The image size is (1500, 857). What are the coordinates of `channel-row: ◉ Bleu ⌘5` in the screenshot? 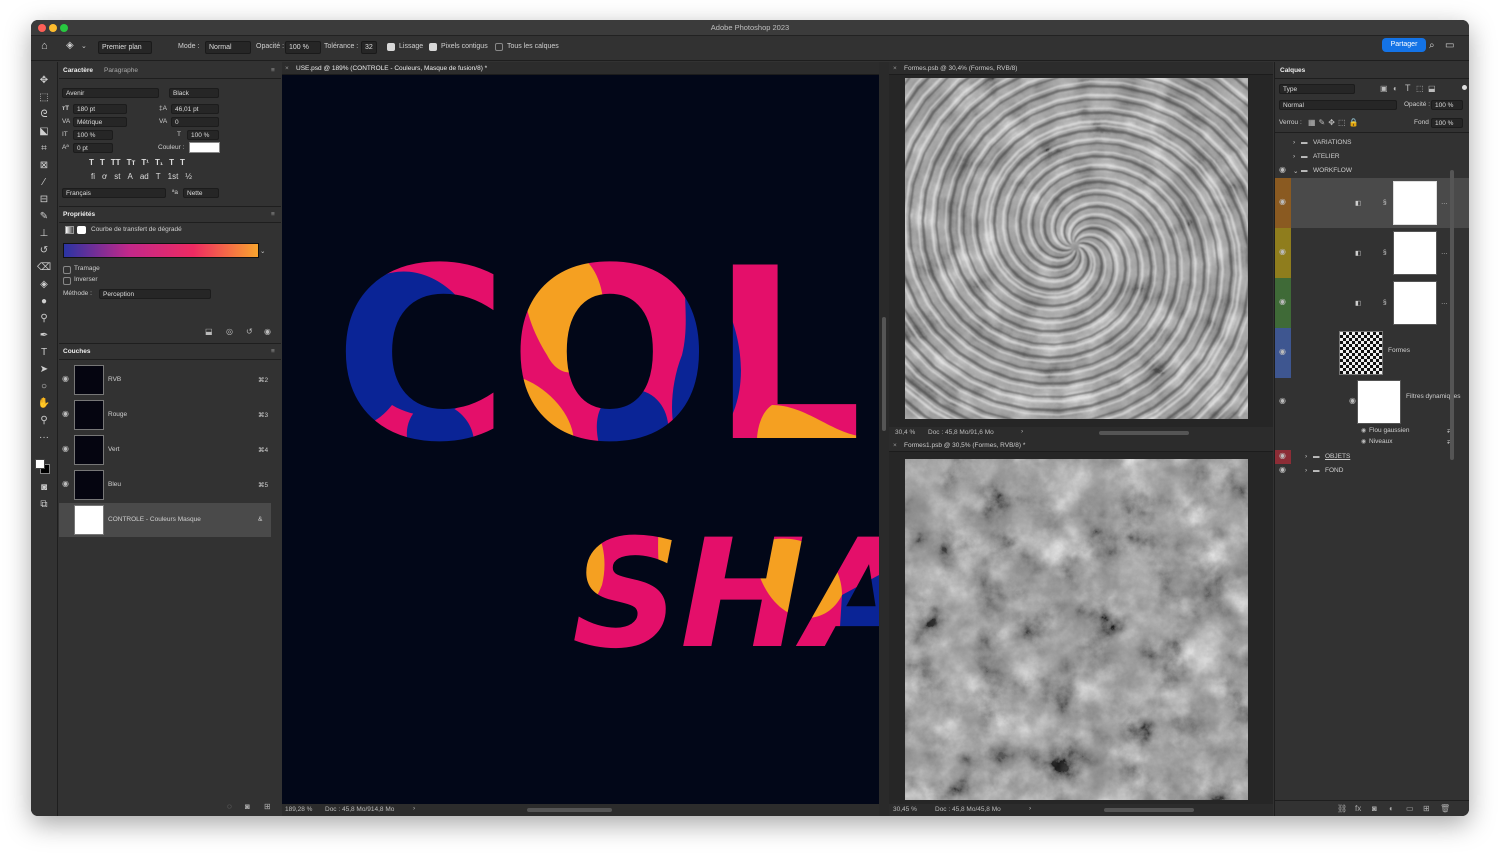 It's located at (165, 485).